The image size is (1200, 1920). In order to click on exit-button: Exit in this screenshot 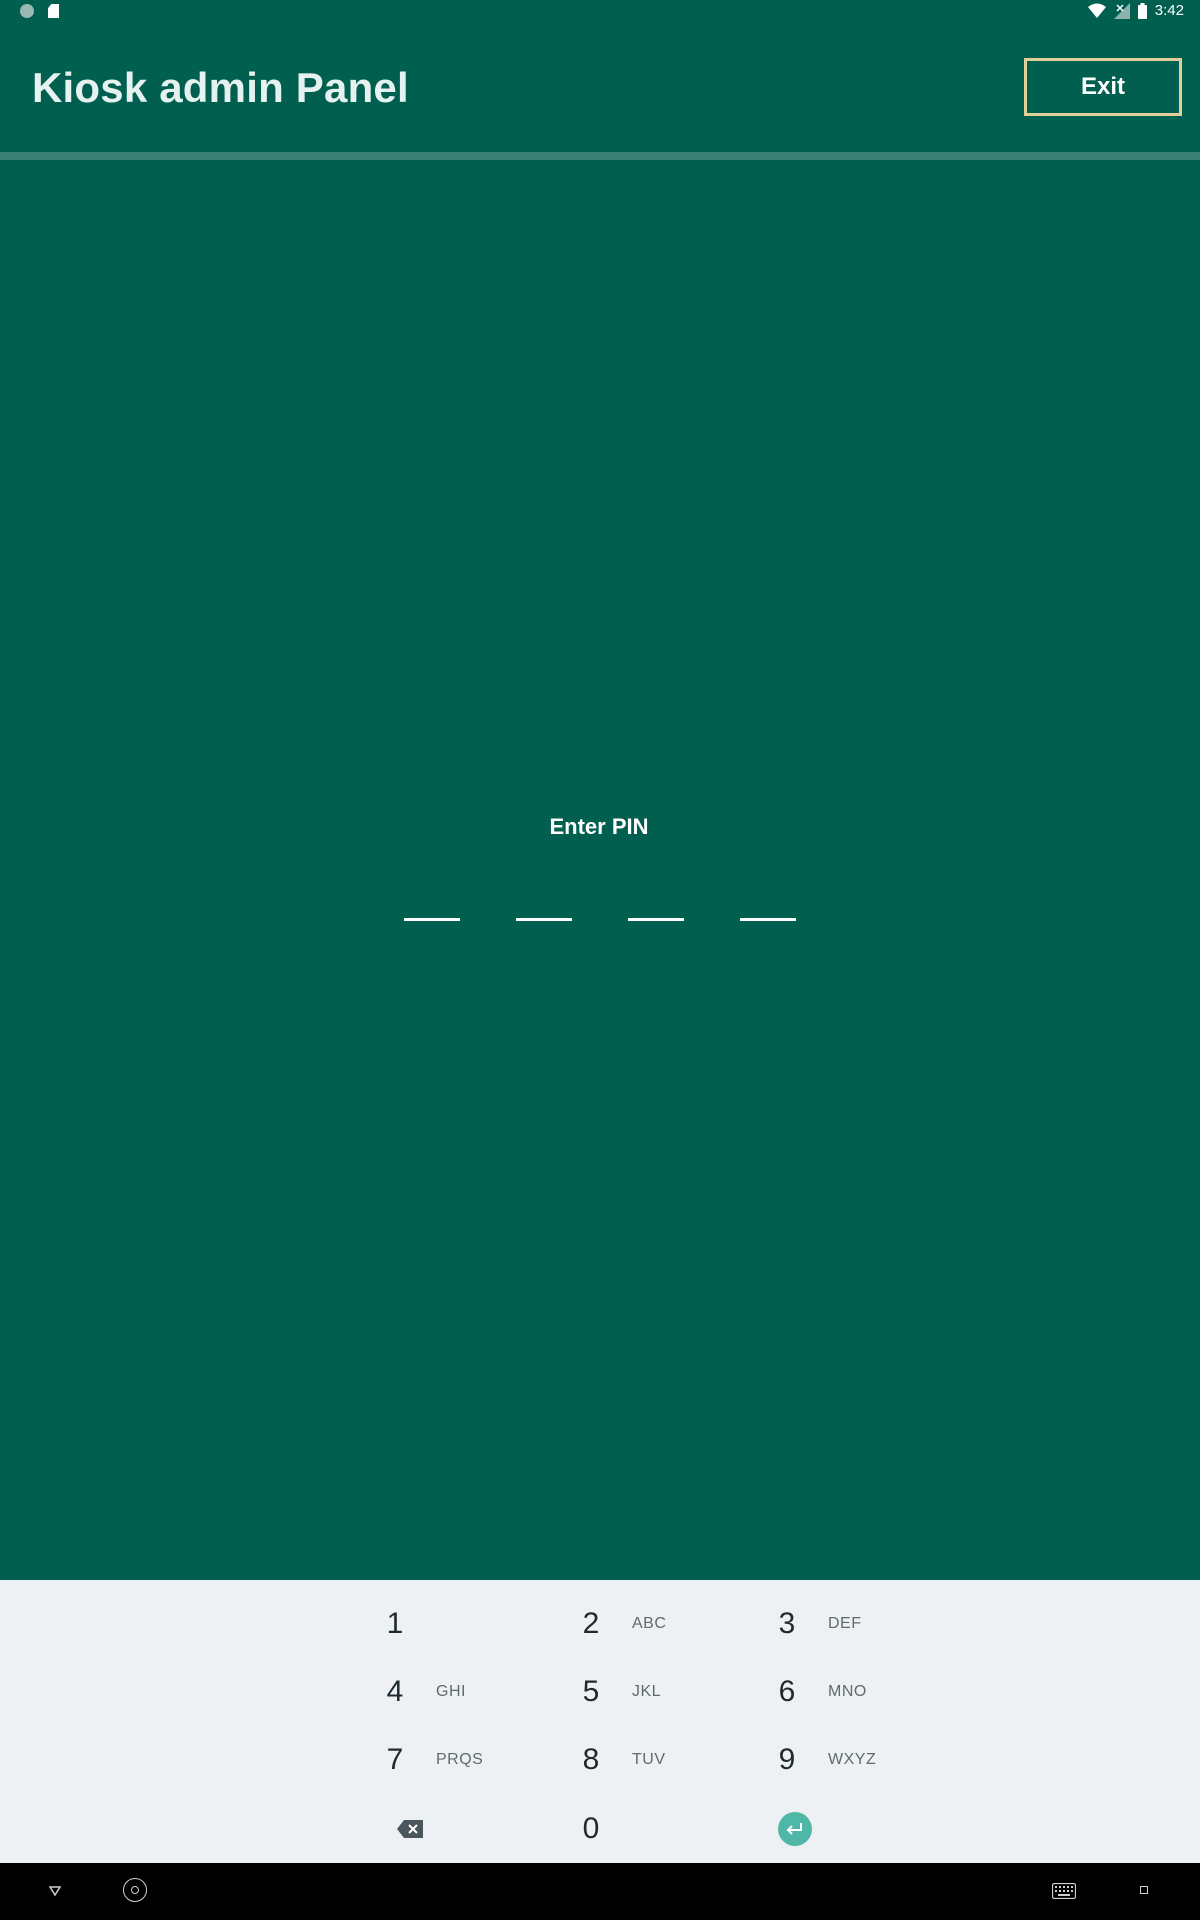, I will do `click(1103, 87)`.